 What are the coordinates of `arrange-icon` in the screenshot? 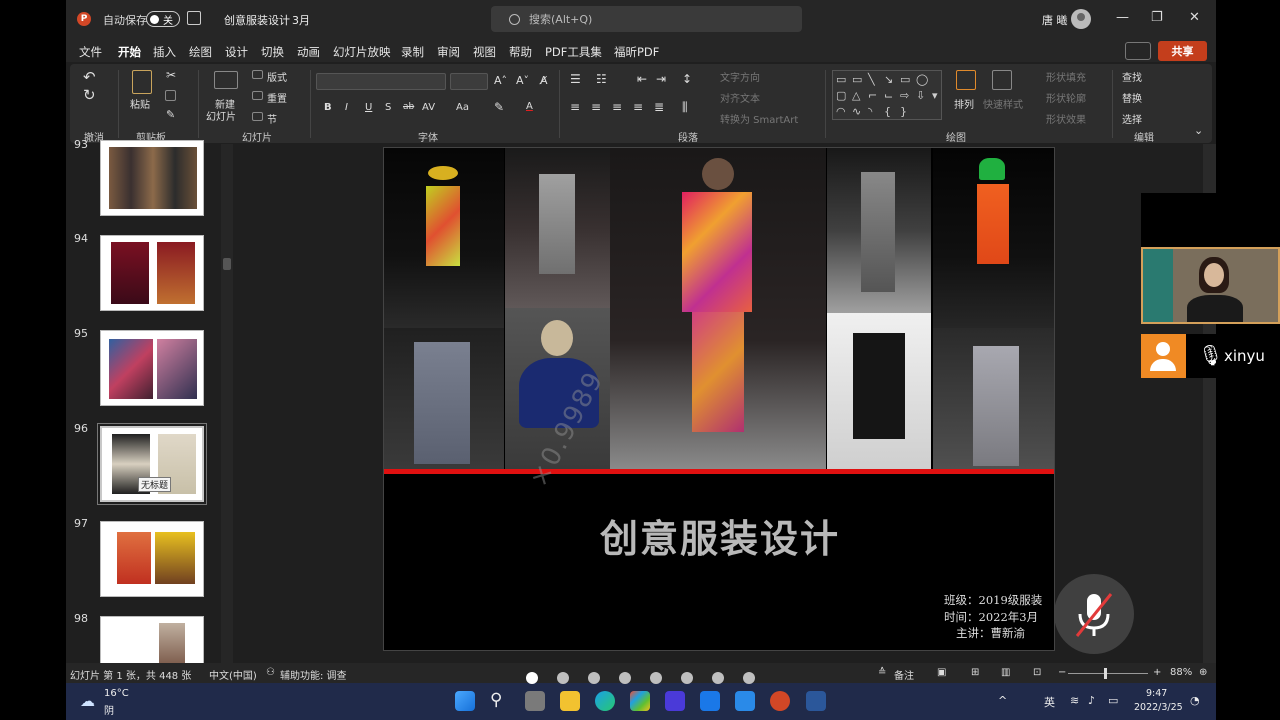 It's located at (966, 80).